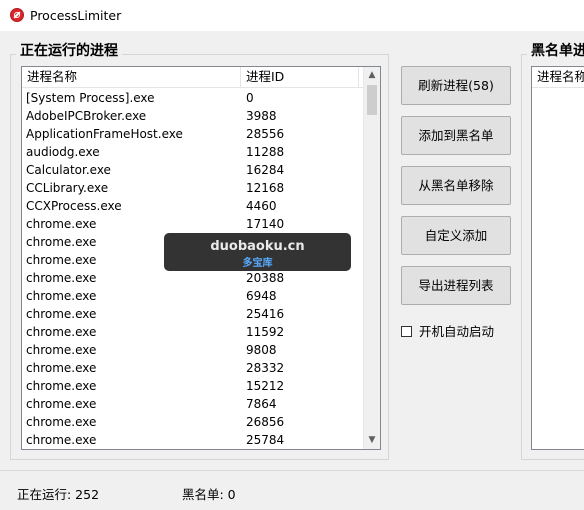 This screenshot has width=584, height=510. I want to click on blacklist-list-header: 进程名称, so click(558, 77).